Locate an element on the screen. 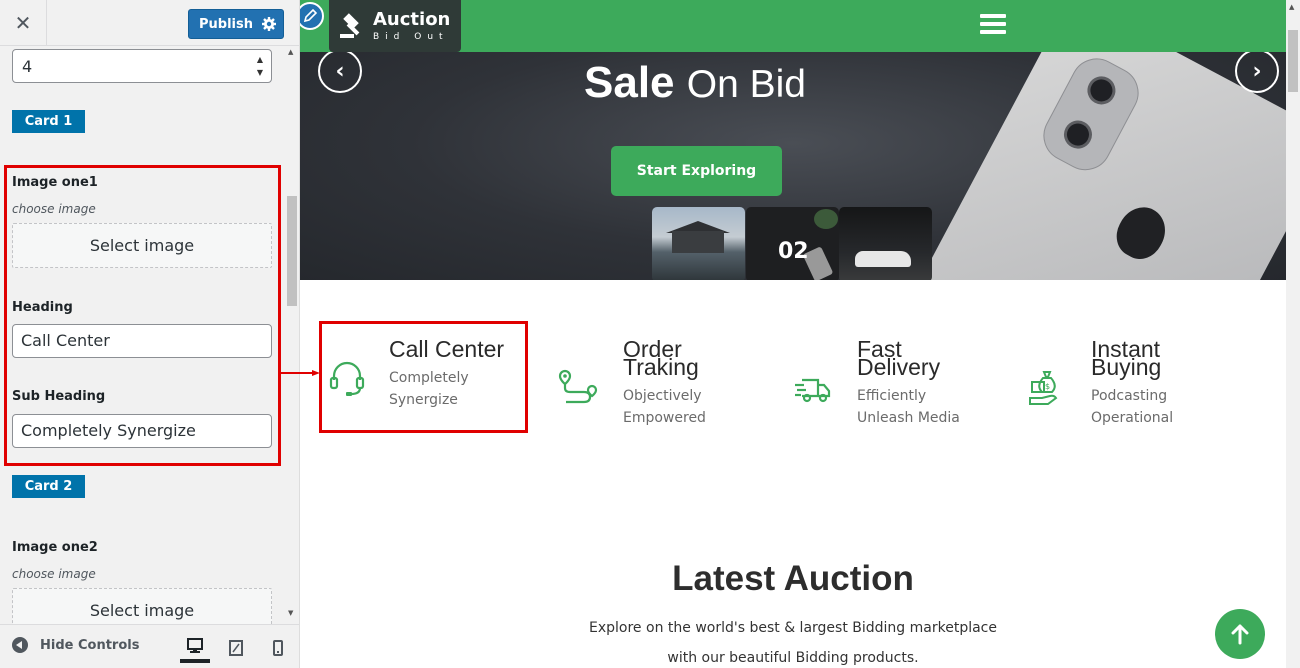 The width and height of the screenshot is (1300, 668). logo-tagline: Bid Out is located at coordinates (411, 37).